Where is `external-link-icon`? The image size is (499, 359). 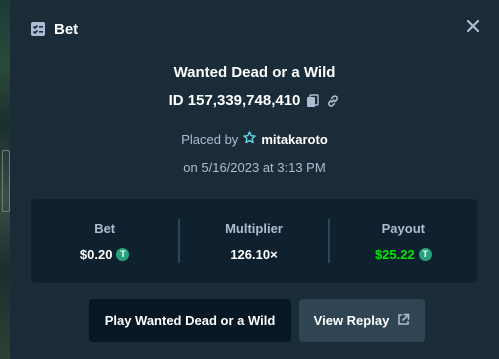
external-link-icon is located at coordinates (403, 321).